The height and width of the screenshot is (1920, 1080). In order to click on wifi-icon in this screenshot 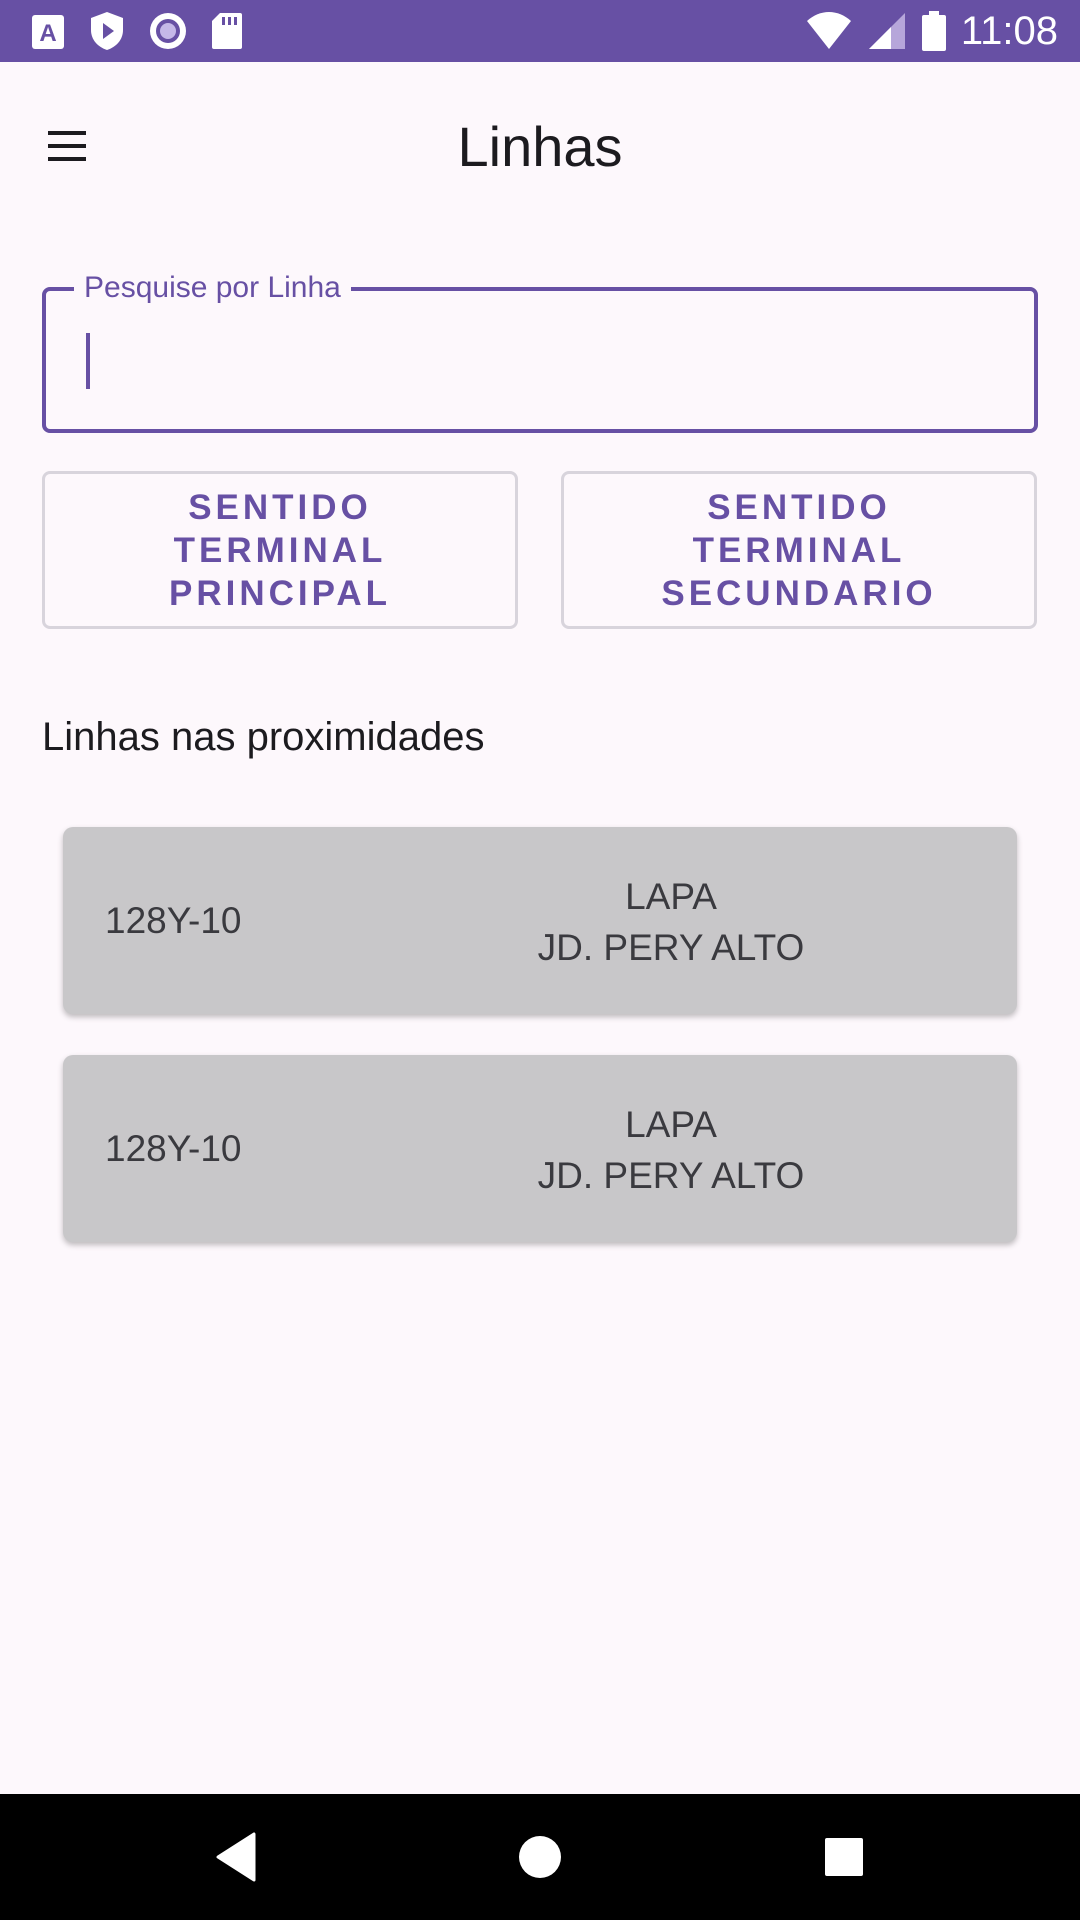, I will do `click(828, 30)`.